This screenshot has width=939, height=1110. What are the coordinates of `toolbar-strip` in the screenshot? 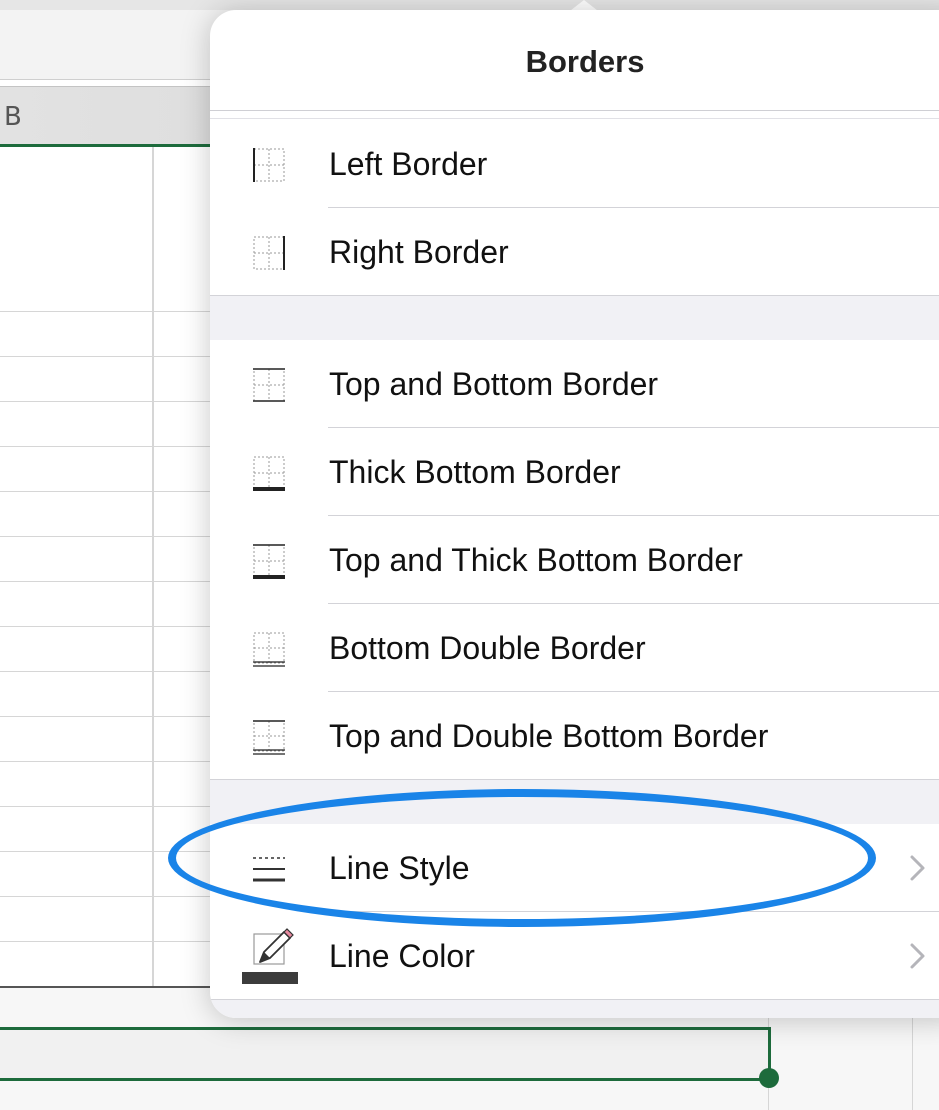 It's located at (469, 5).